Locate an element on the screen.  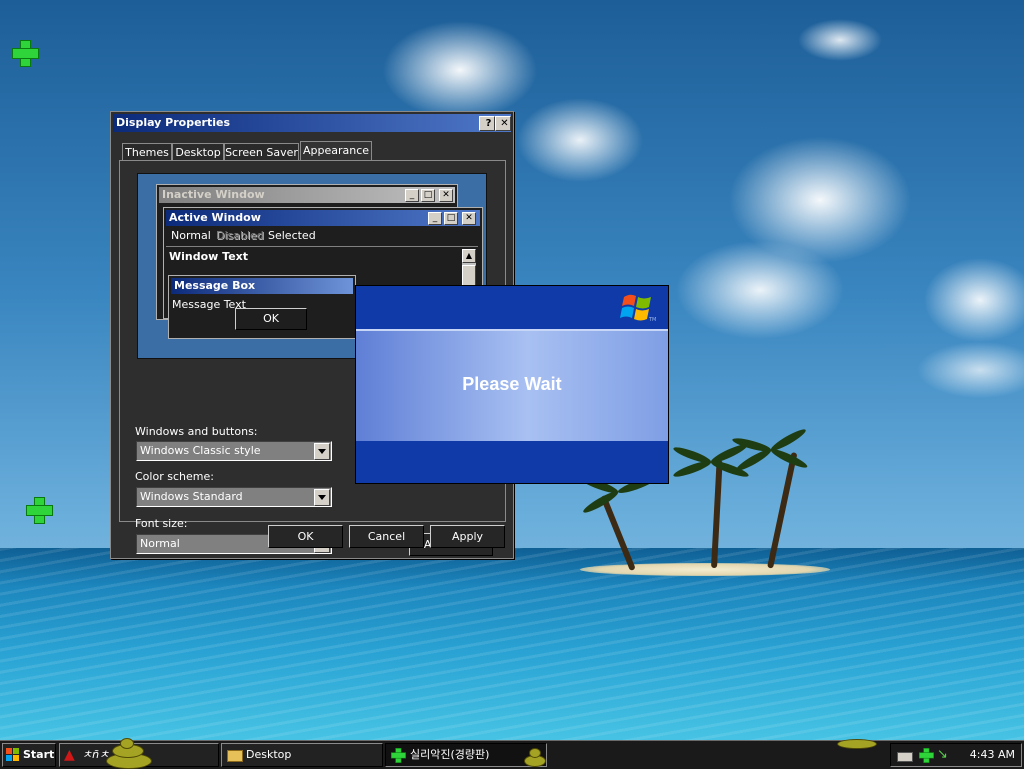
message-box-caption: Message Box is located at coordinates (262, 286).